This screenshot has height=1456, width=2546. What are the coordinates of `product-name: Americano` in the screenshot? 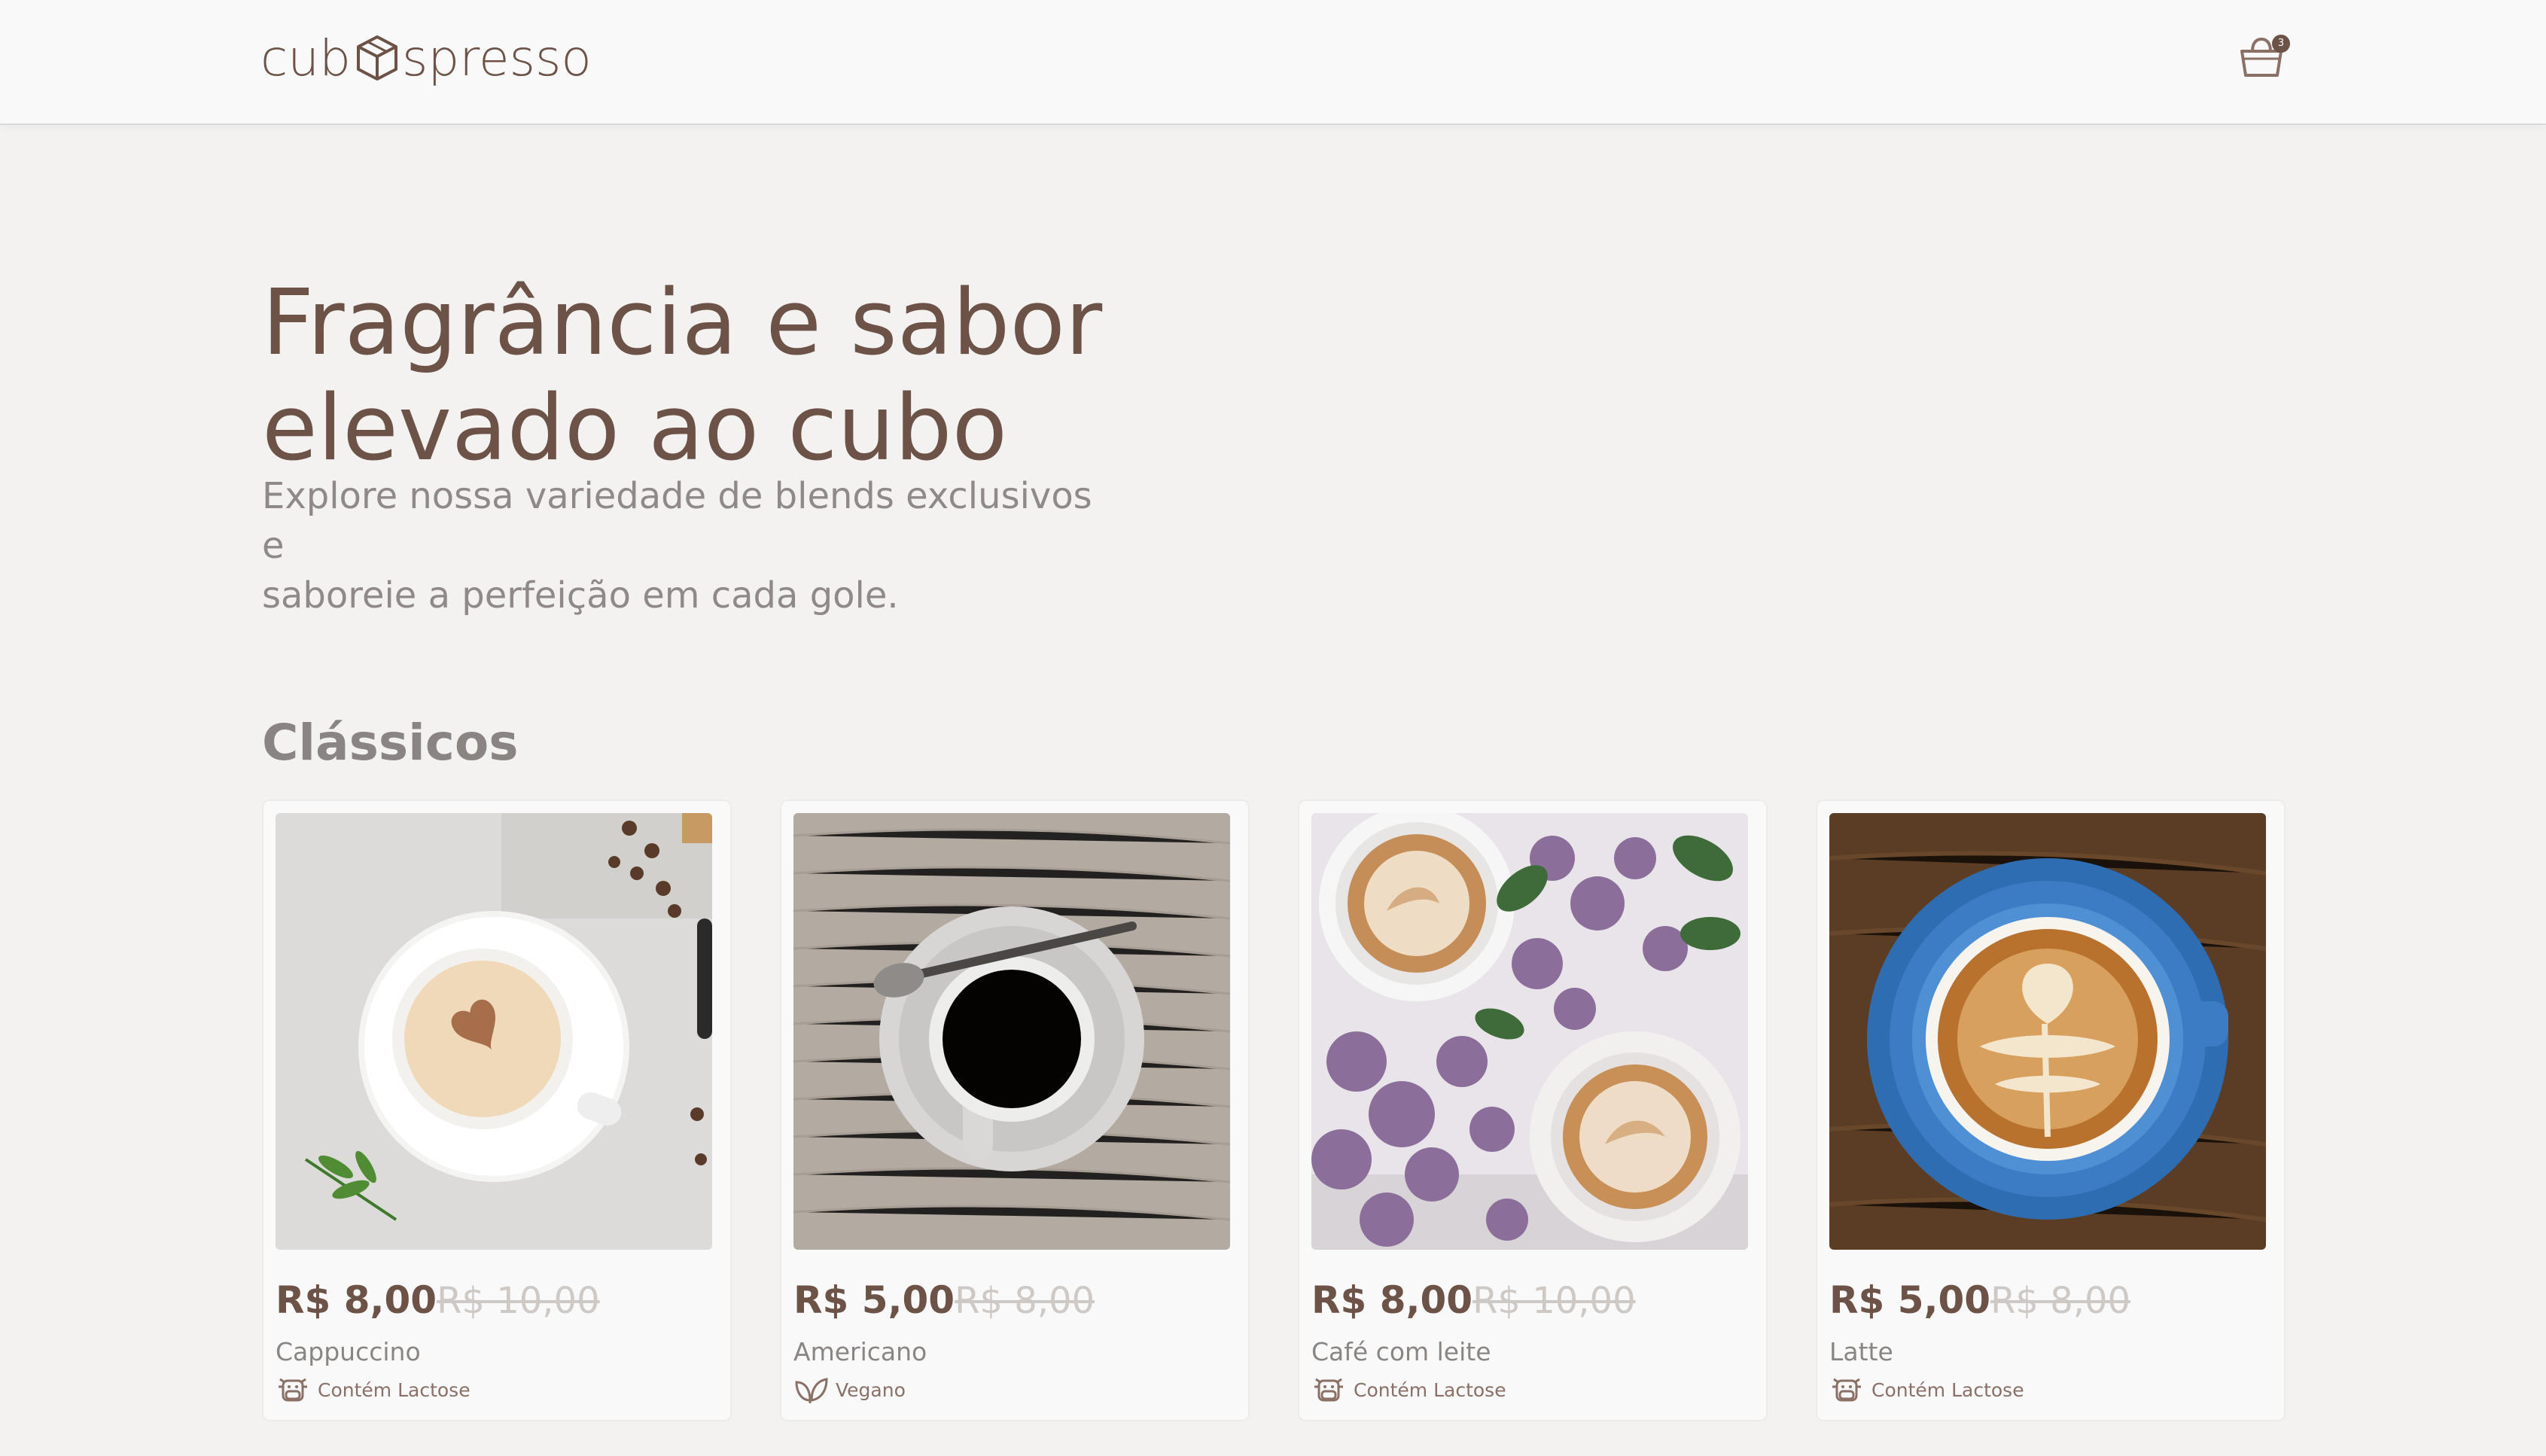 It's located at (860, 1351).